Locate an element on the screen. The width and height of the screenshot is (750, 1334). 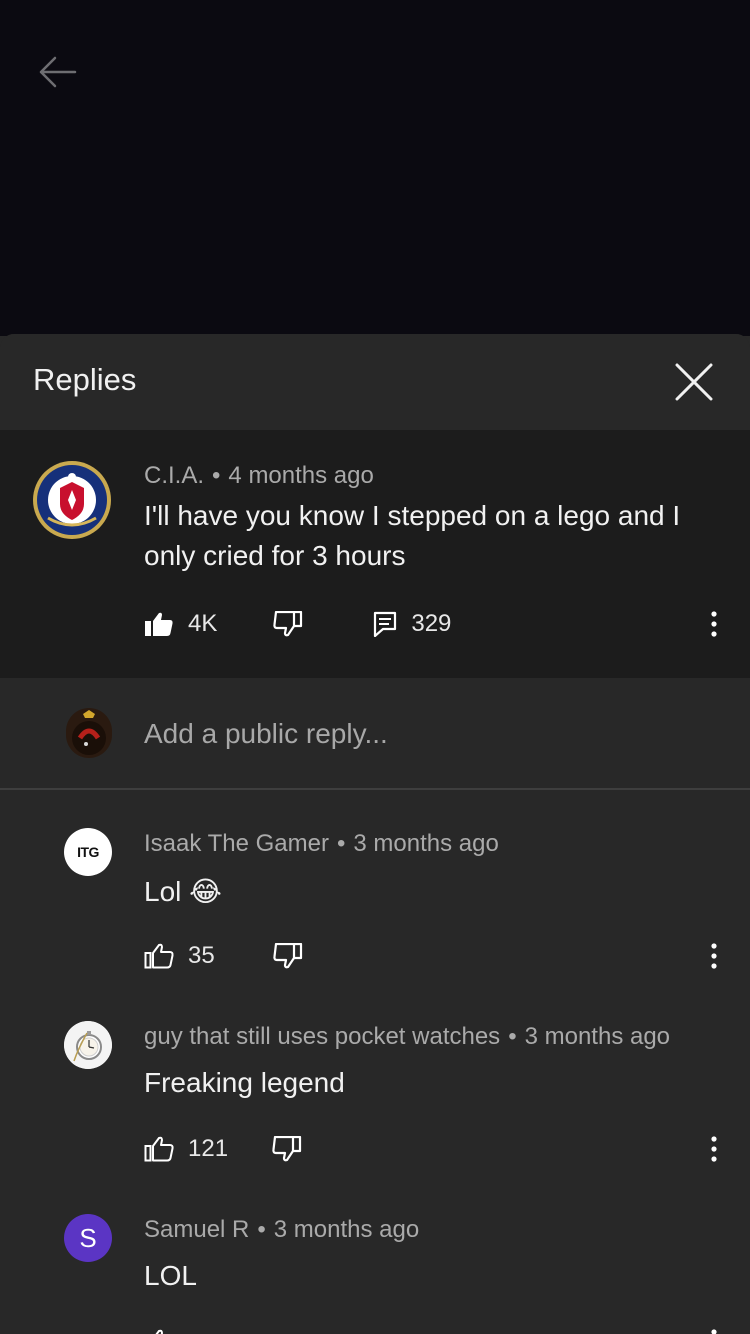
close-icon is located at coordinates (694, 382).